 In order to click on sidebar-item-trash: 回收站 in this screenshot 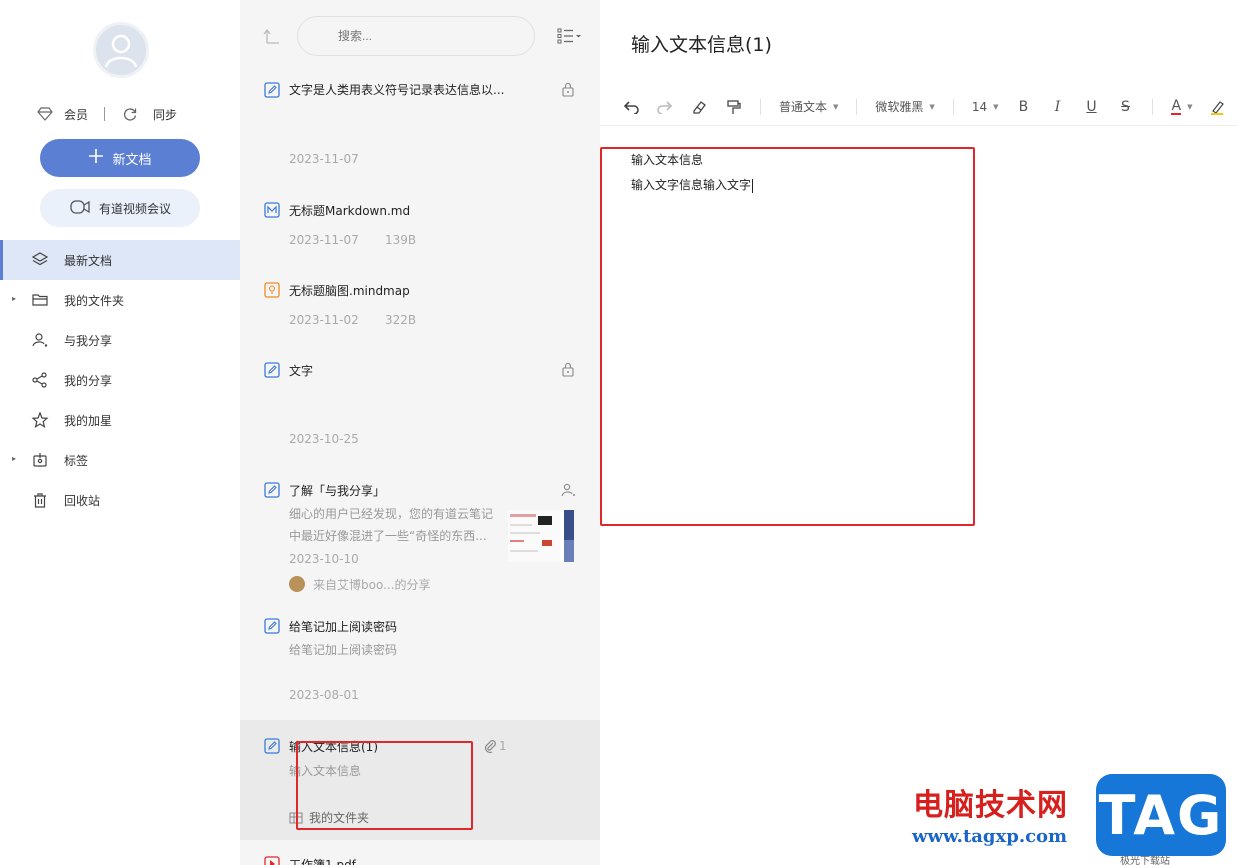, I will do `click(120, 500)`.